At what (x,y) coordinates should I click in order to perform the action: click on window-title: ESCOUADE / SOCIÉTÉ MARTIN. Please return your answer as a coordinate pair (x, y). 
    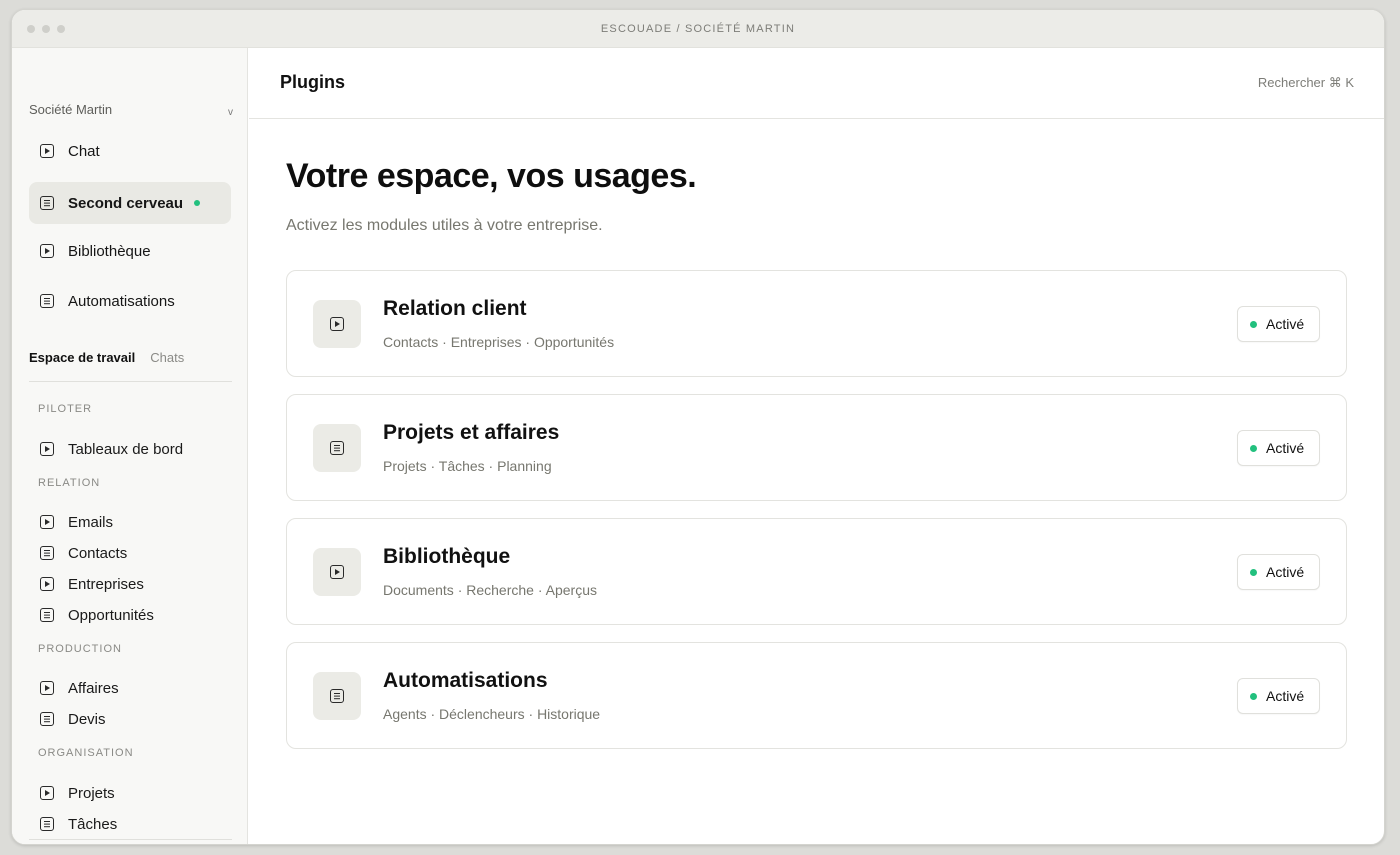
    Looking at the image, I should click on (698, 29).